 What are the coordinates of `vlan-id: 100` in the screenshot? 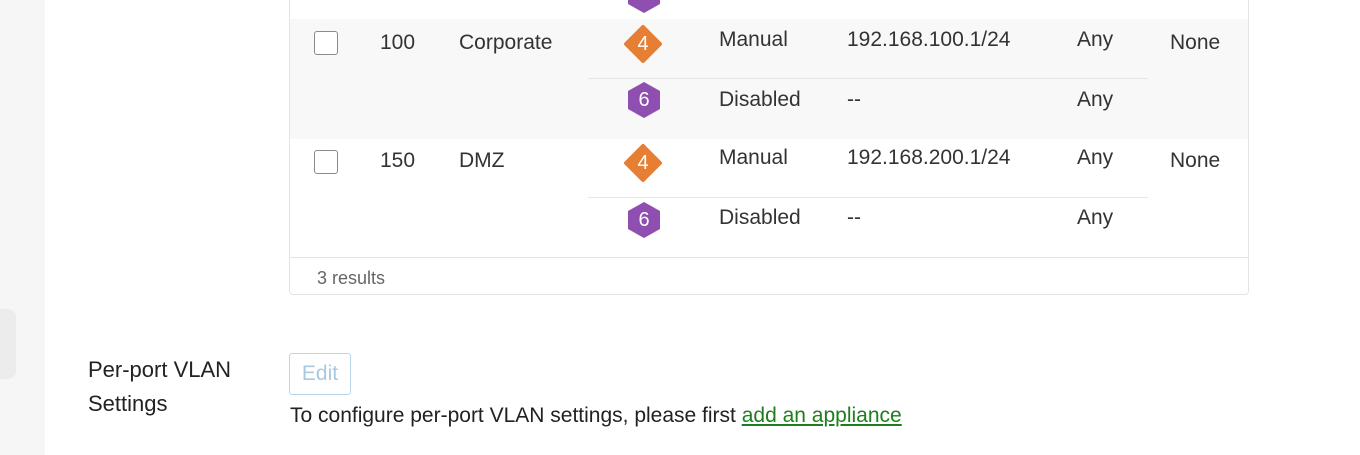 It's located at (398, 42).